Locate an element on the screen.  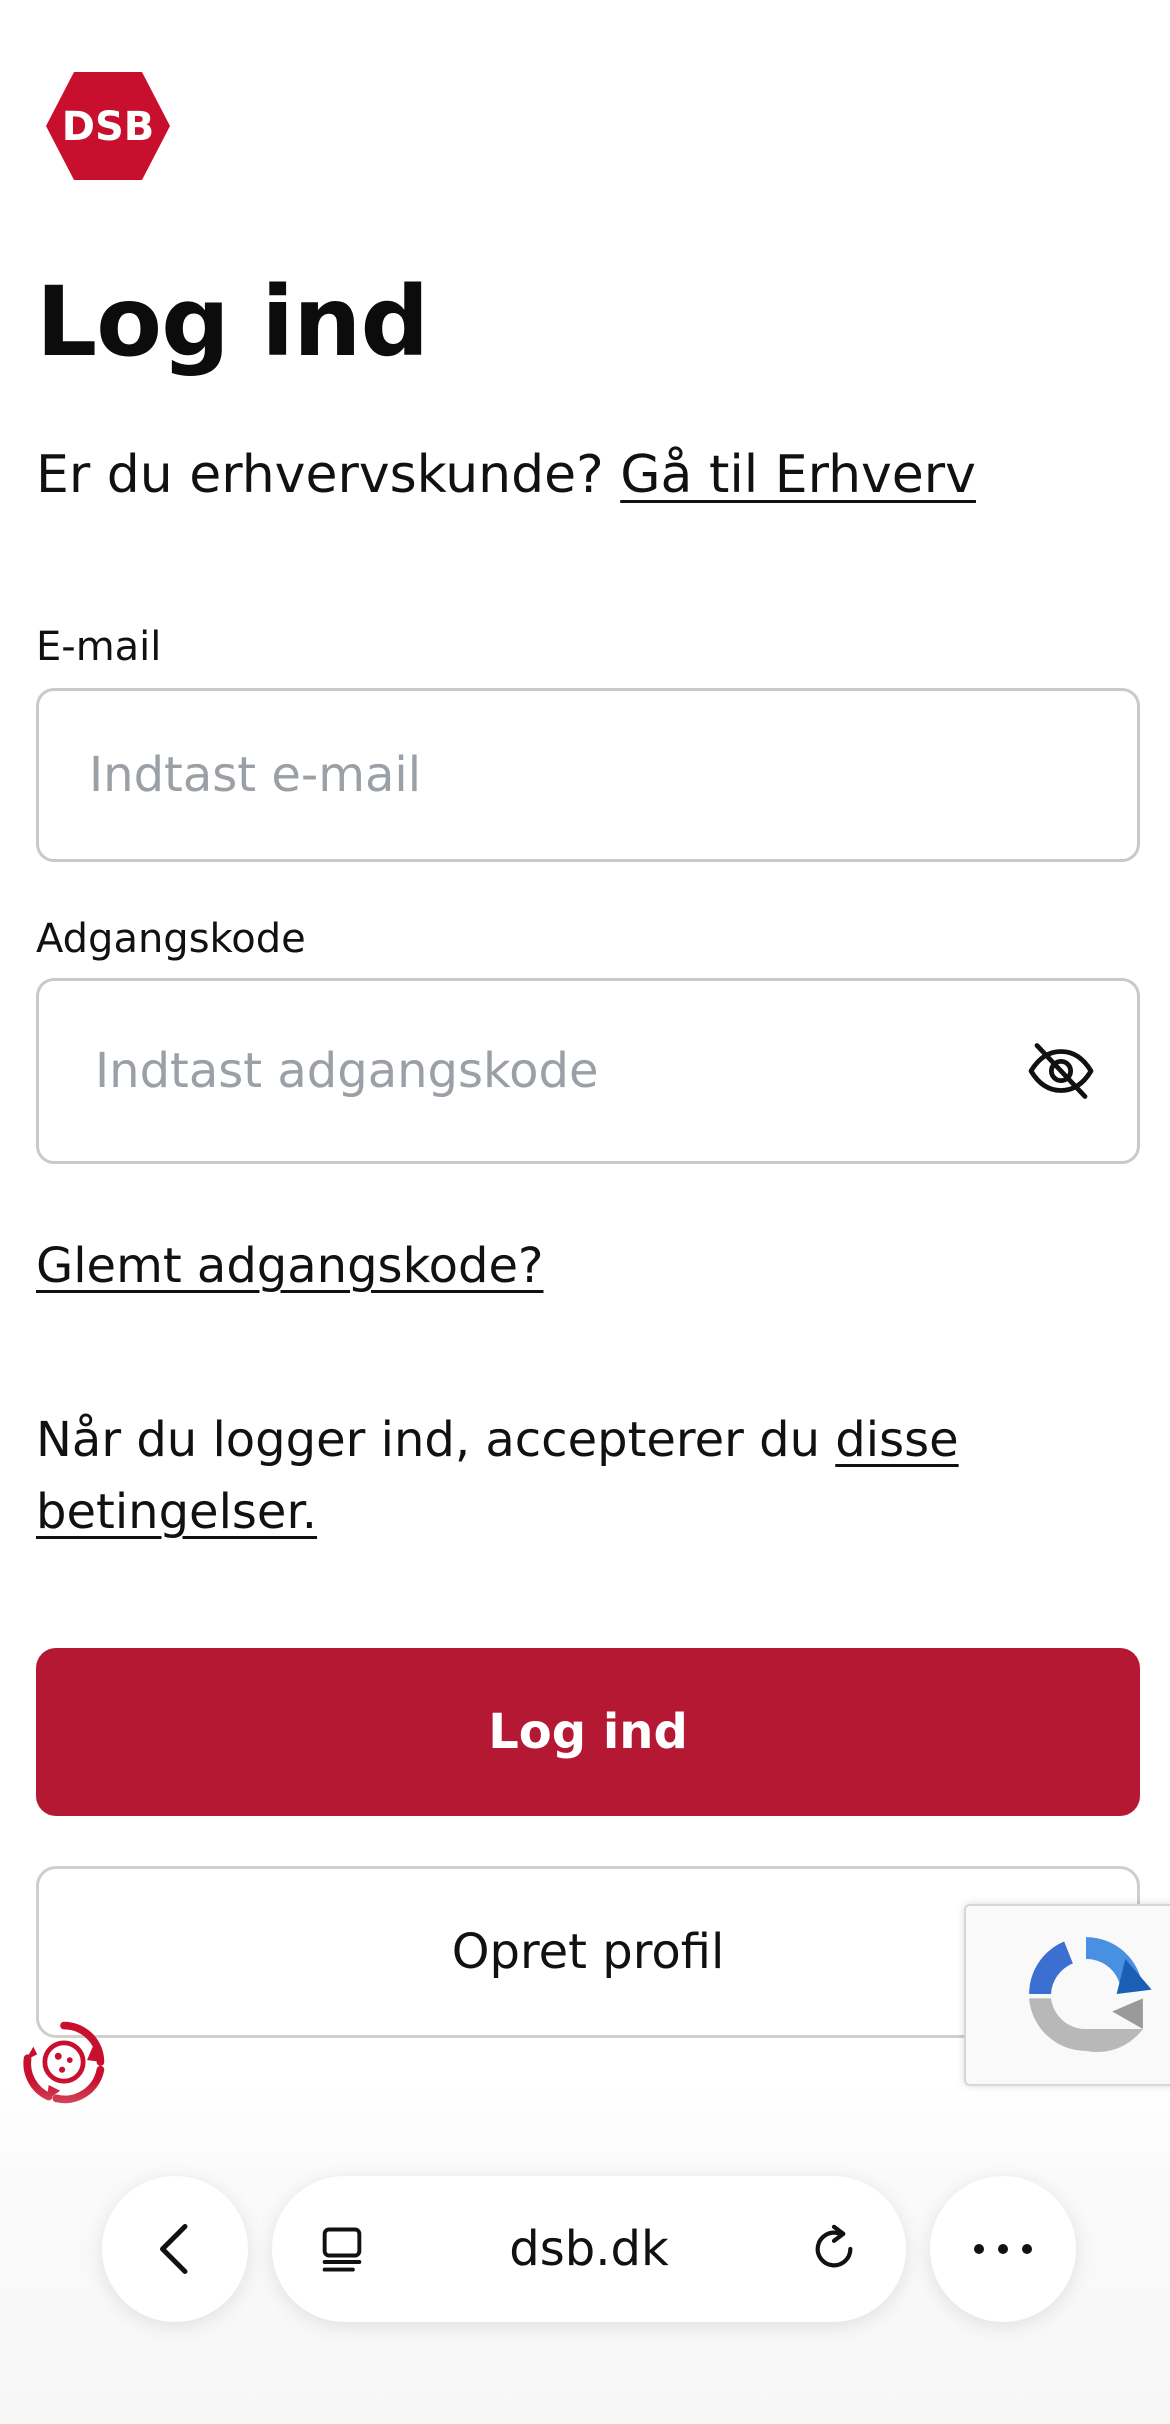
email-field-container is located at coordinates (588, 775).